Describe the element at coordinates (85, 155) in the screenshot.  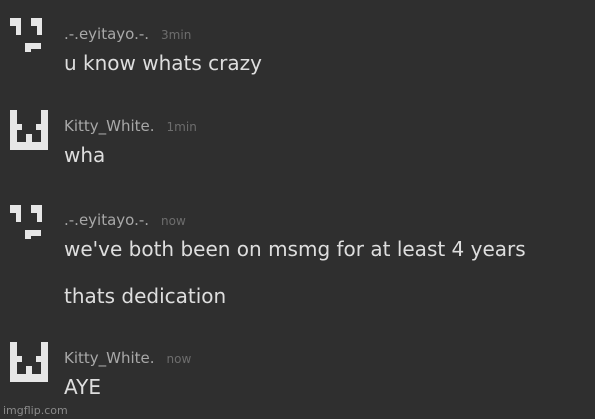
I see `message-text: wha` at that location.